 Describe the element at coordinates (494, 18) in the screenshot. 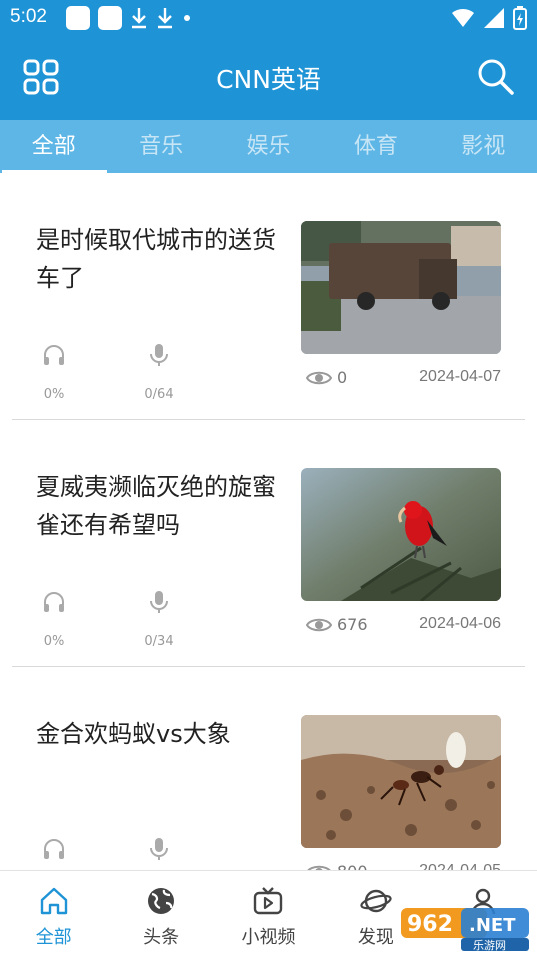

I see `signal-icon` at that location.